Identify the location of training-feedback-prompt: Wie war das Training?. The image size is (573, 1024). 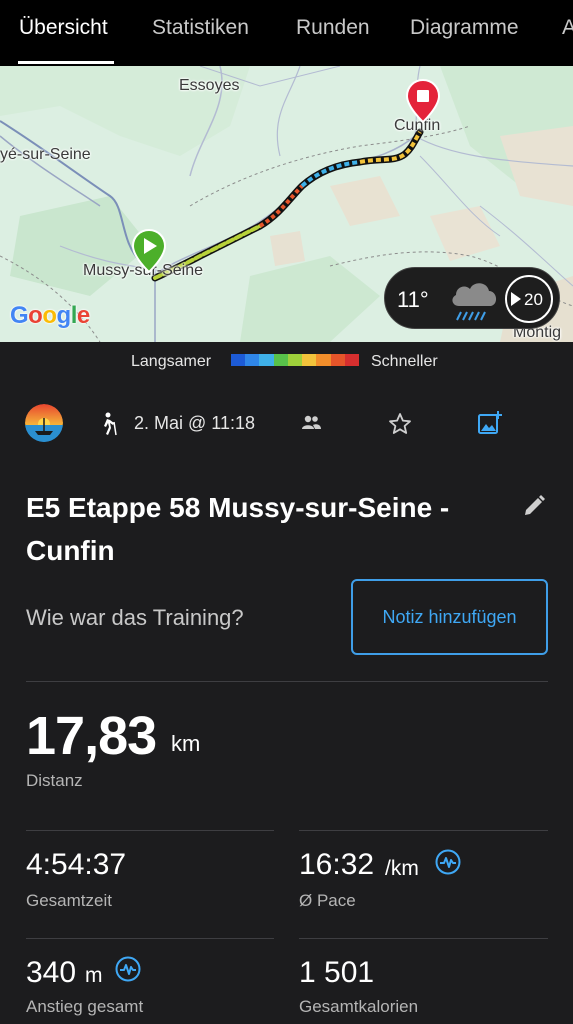
(135, 617).